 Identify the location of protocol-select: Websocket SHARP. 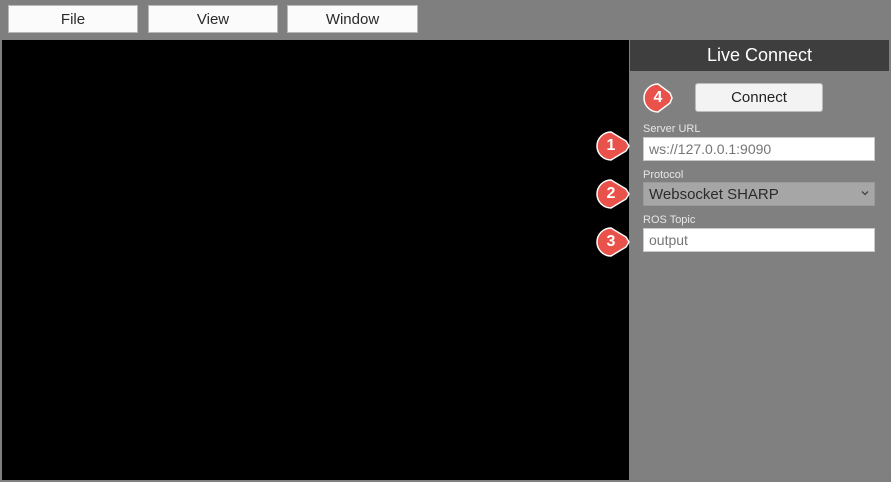
(759, 194).